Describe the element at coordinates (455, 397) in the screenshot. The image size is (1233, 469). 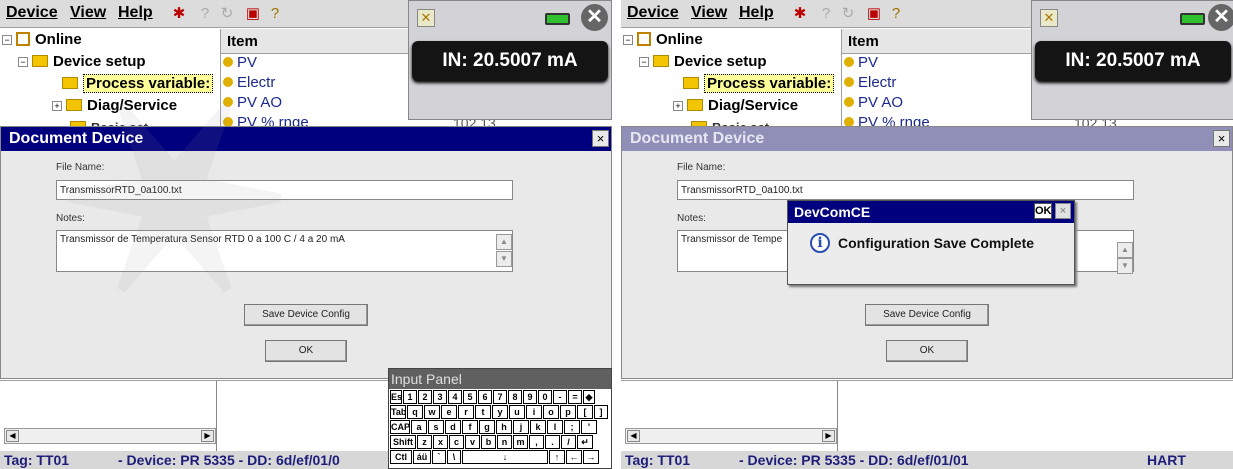
I see `keyboard-key: 4` at that location.